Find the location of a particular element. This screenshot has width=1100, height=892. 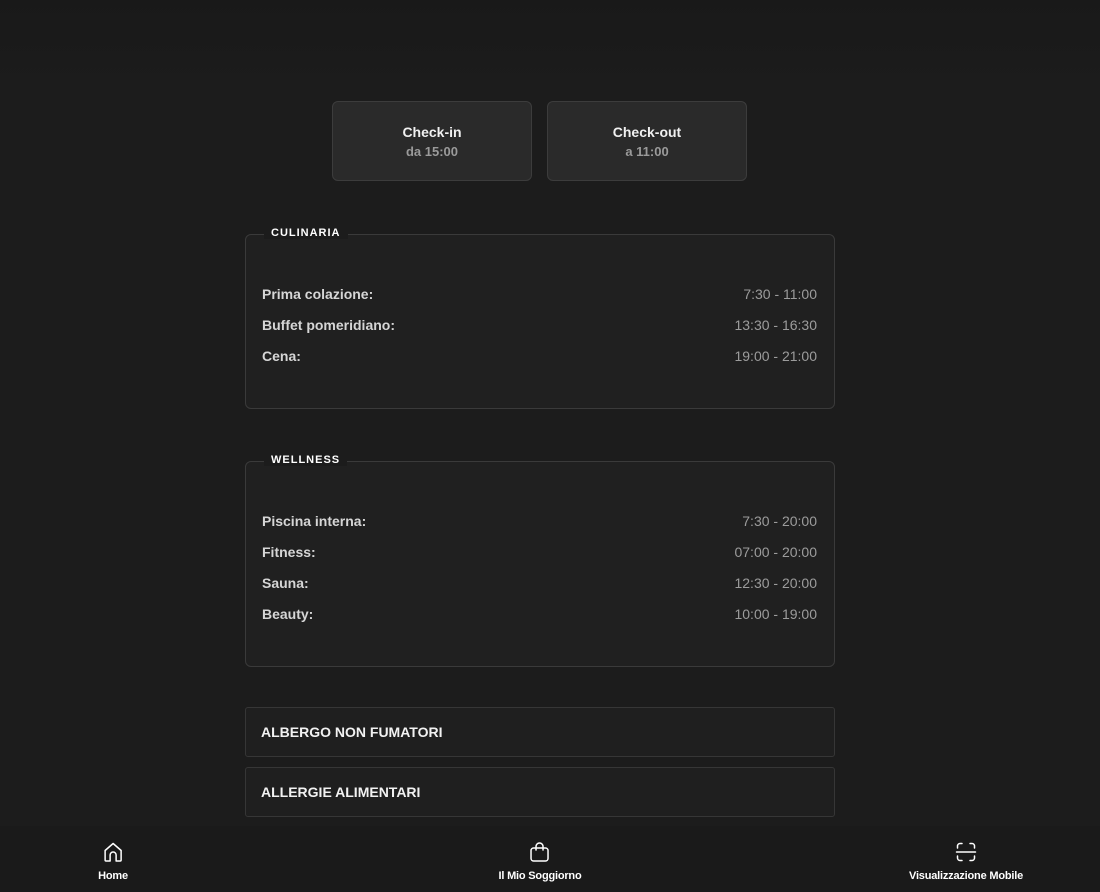

schedule-hours: 7:30 - 20:00 is located at coordinates (779, 520).